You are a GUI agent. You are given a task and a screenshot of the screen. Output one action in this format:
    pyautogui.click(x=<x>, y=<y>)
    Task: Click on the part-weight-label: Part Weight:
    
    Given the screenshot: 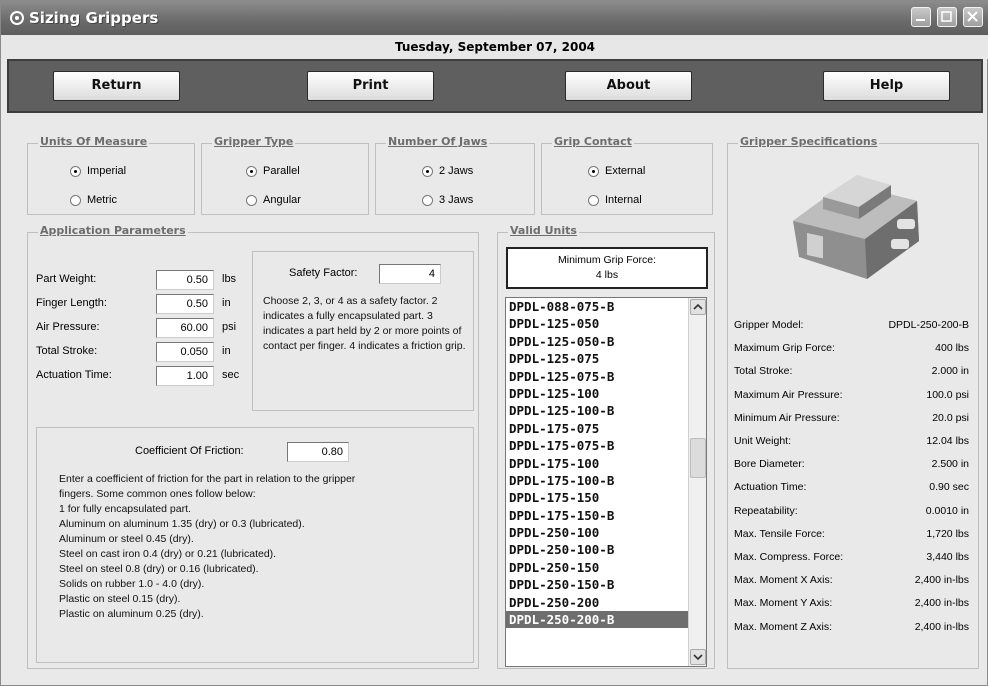 What is the action you would take?
    pyautogui.click(x=66, y=279)
    